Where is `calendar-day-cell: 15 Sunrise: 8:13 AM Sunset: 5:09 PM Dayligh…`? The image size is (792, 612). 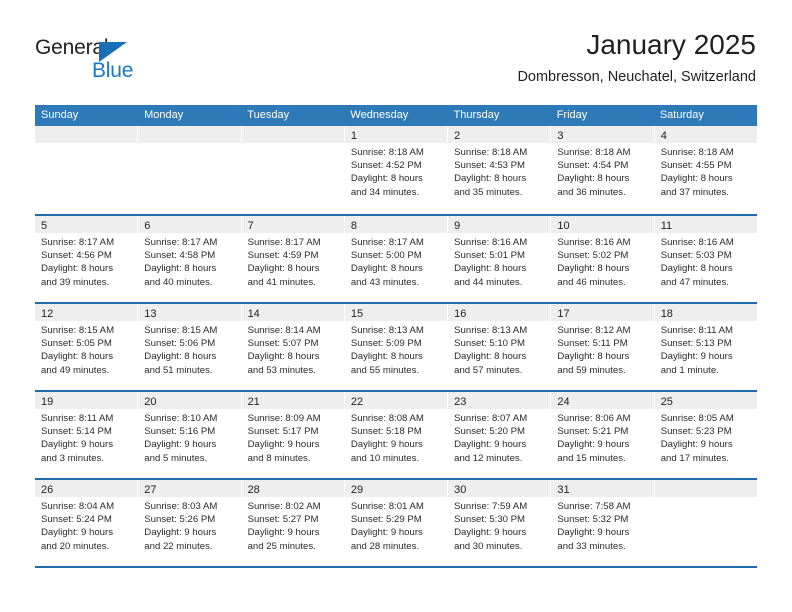 calendar-day-cell: 15 Sunrise: 8:13 AM Sunset: 5:09 PM Dayligh… is located at coordinates (396, 347).